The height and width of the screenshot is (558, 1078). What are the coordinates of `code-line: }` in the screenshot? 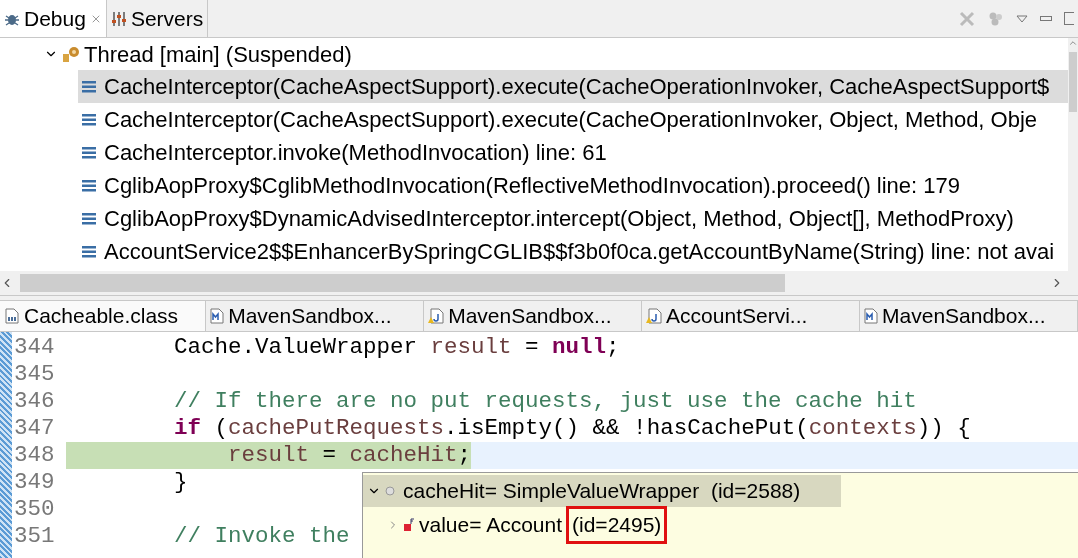 It's located at (180, 482).